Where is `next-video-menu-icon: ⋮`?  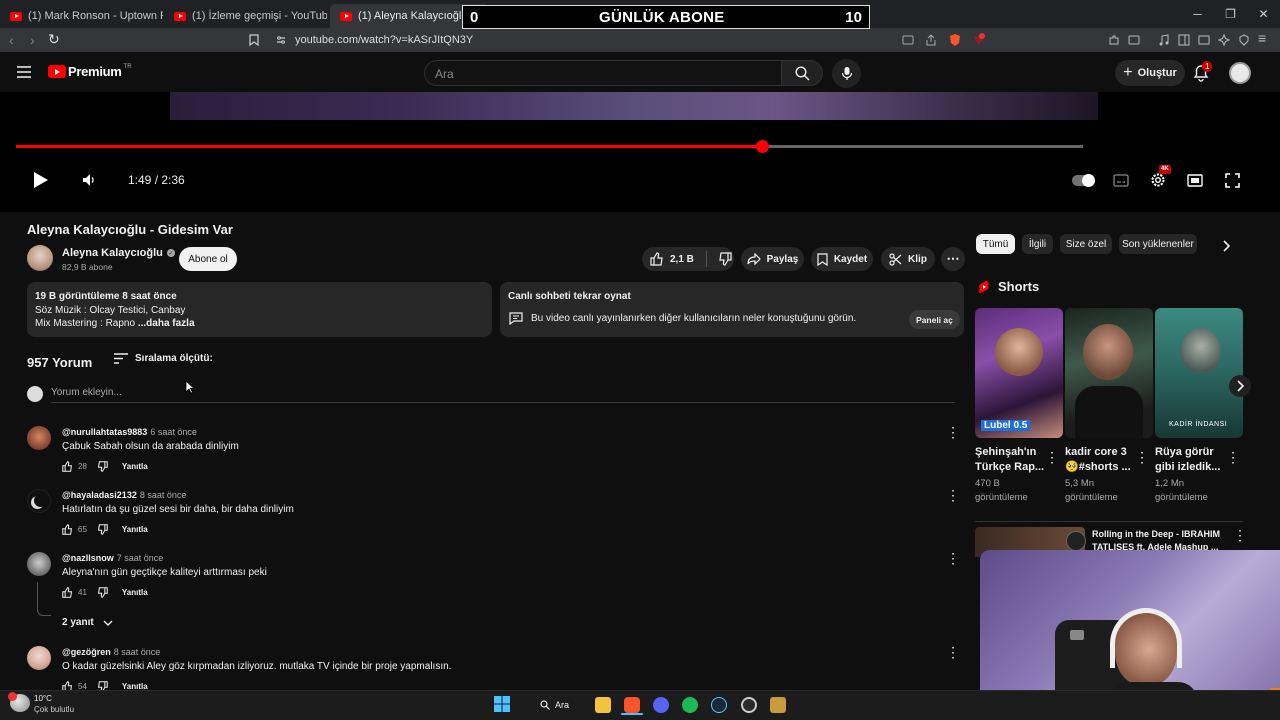 next-video-menu-icon: ⋮ is located at coordinates (1240, 535).